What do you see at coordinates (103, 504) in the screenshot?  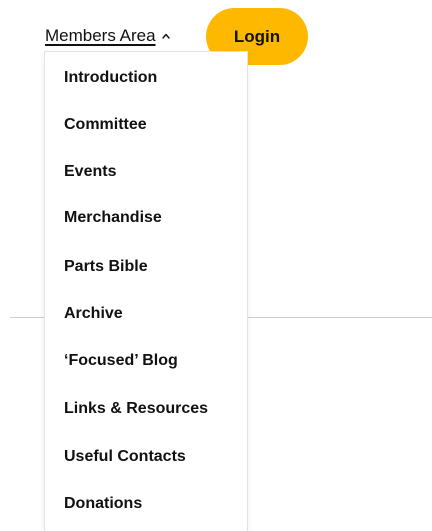 I see `menu-item-donations: Donations` at bounding box center [103, 504].